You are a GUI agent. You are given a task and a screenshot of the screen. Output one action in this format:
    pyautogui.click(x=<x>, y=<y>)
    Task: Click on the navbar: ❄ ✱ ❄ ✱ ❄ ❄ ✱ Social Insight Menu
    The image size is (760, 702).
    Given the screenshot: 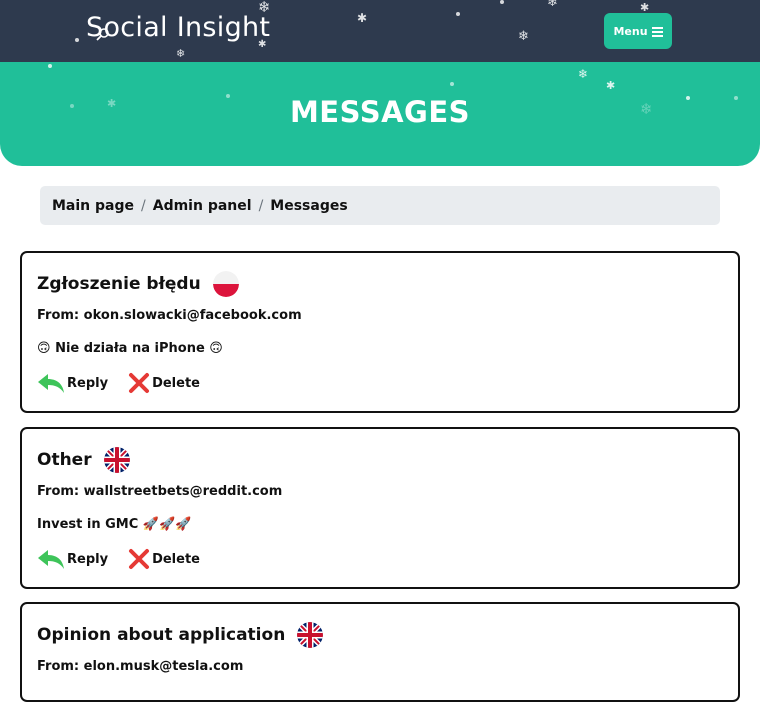 What is the action you would take?
    pyautogui.click(x=380, y=31)
    